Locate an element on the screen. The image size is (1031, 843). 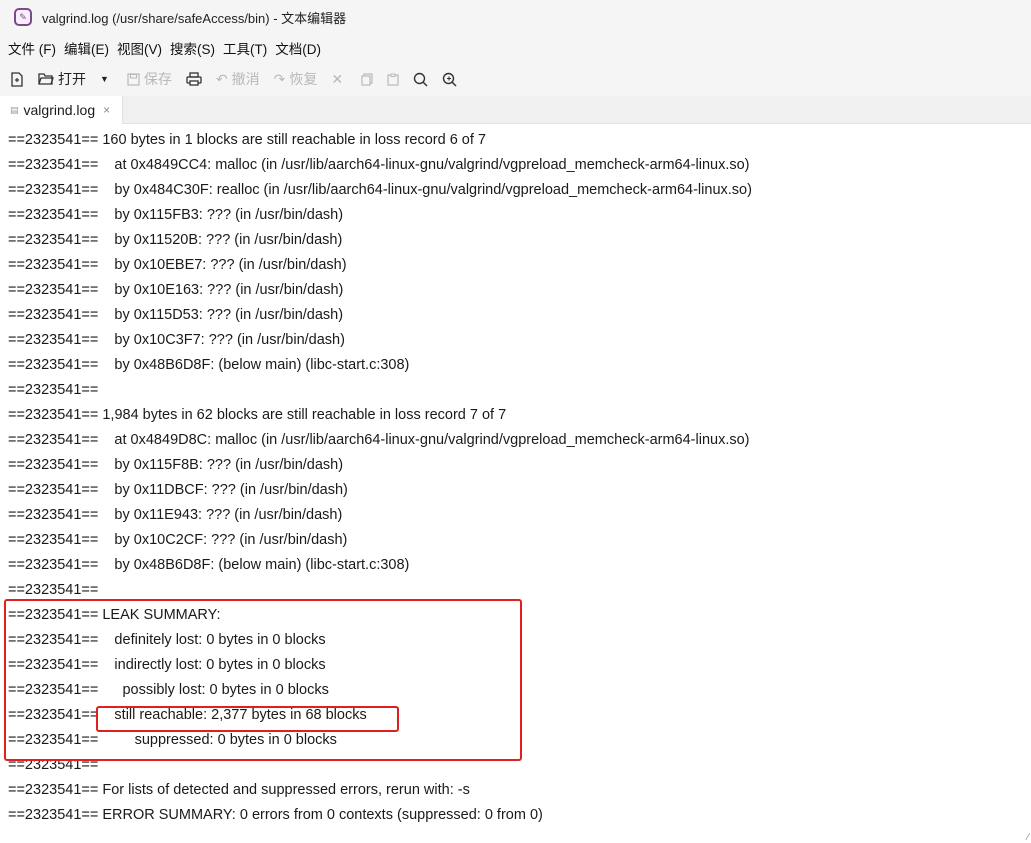
save-icon is located at coordinates (133, 79).